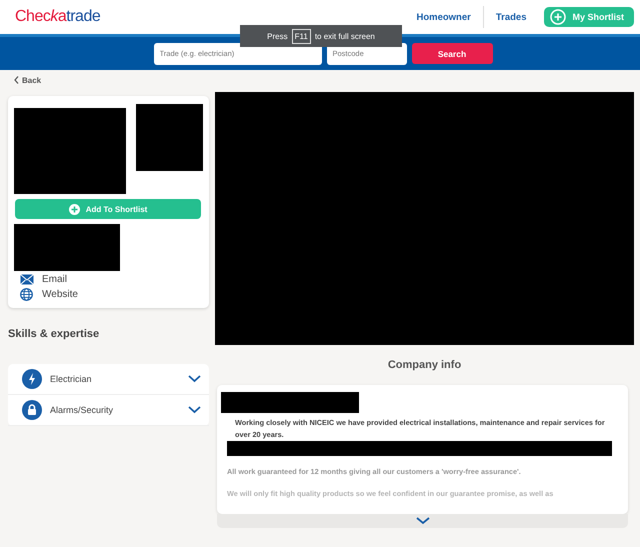 The width and height of the screenshot is (640, 547). What do you see at coordinates (27, 279) in the screenshot?
I see `envelope-icon` at bounding box center [27, 279].